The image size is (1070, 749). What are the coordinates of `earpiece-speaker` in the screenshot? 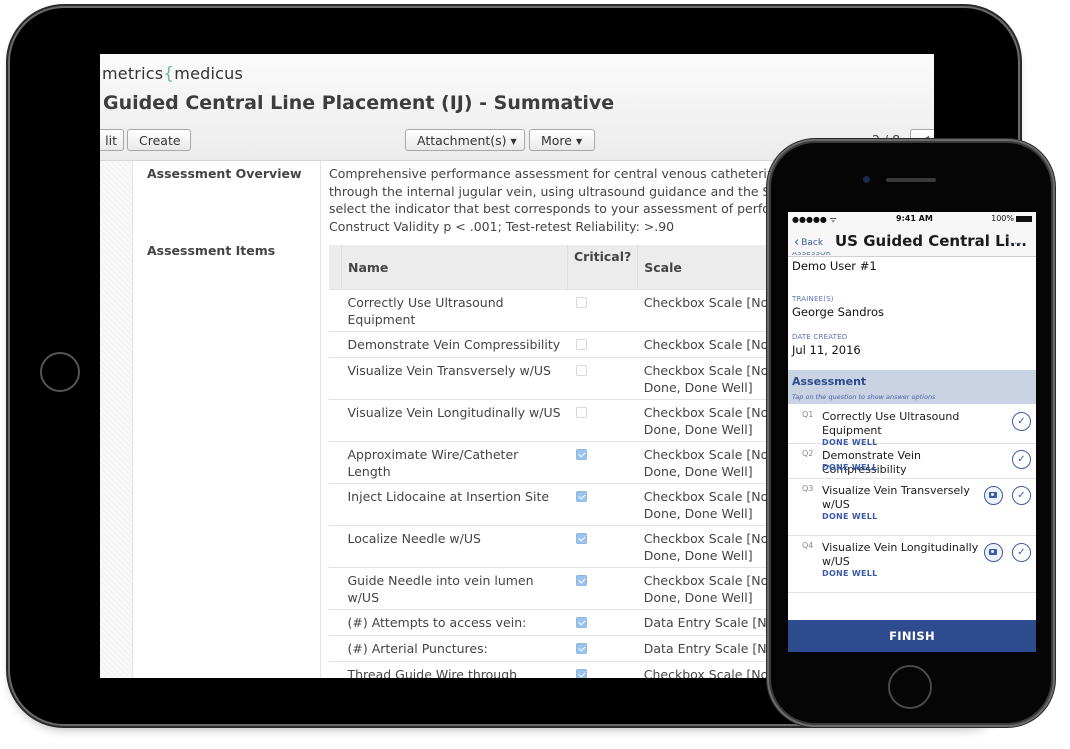 It's located at (911, 180).